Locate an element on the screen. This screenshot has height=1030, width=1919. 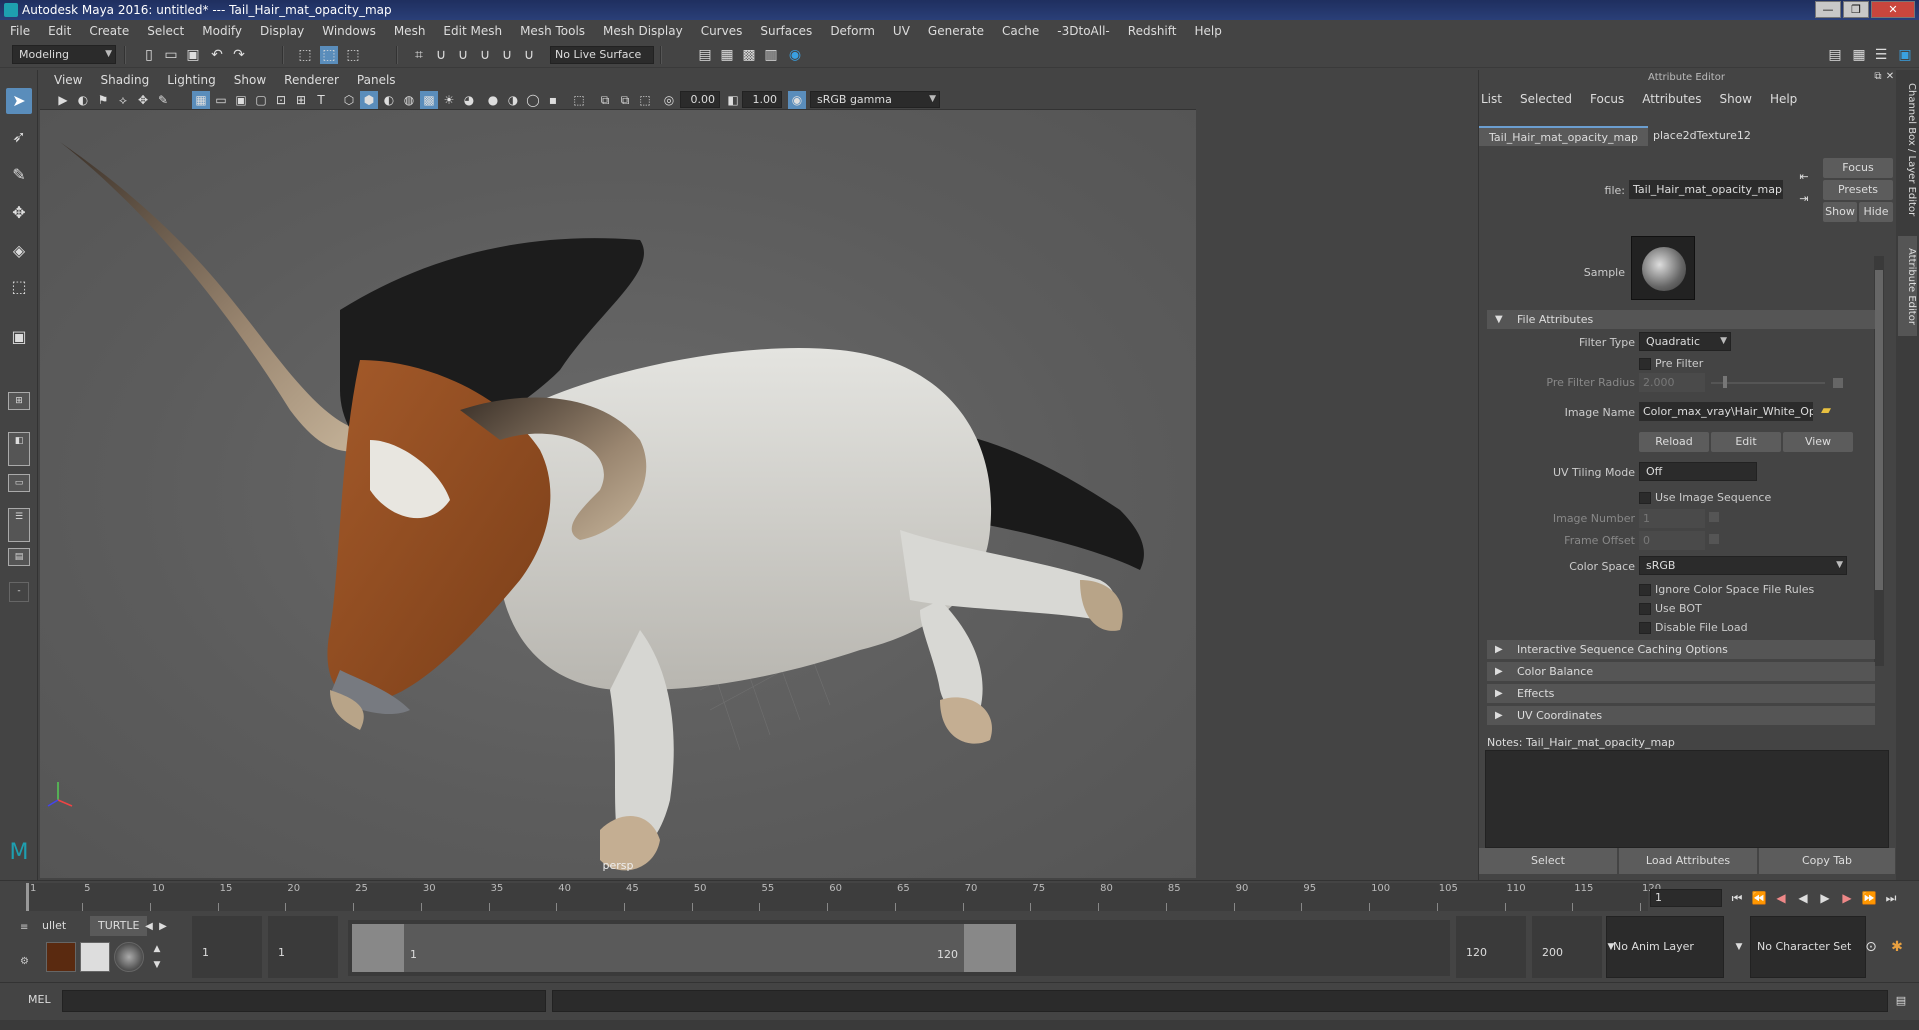
menu-modify: Modify is located at coordinates (222, 31).